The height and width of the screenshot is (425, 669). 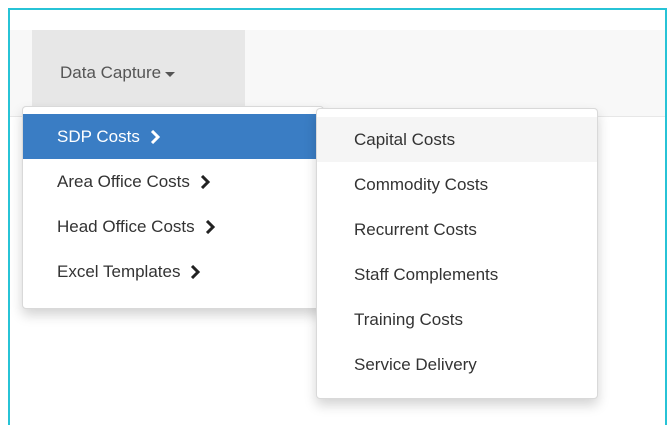 I want to click on submenu-item-recurrent-costs: Recurrent Costs, so click(x=457, y=229).